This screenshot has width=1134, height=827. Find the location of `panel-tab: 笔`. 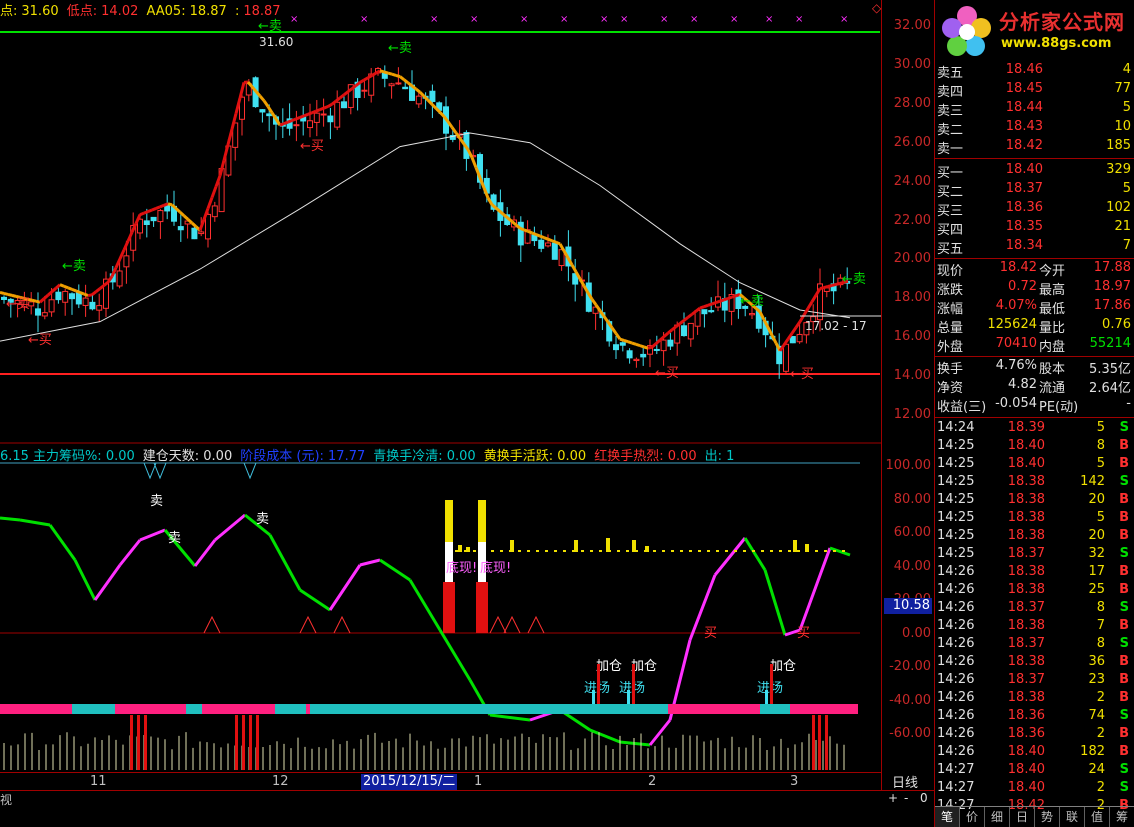

panel-tab: 笔 is located at coordinates (947, 817).